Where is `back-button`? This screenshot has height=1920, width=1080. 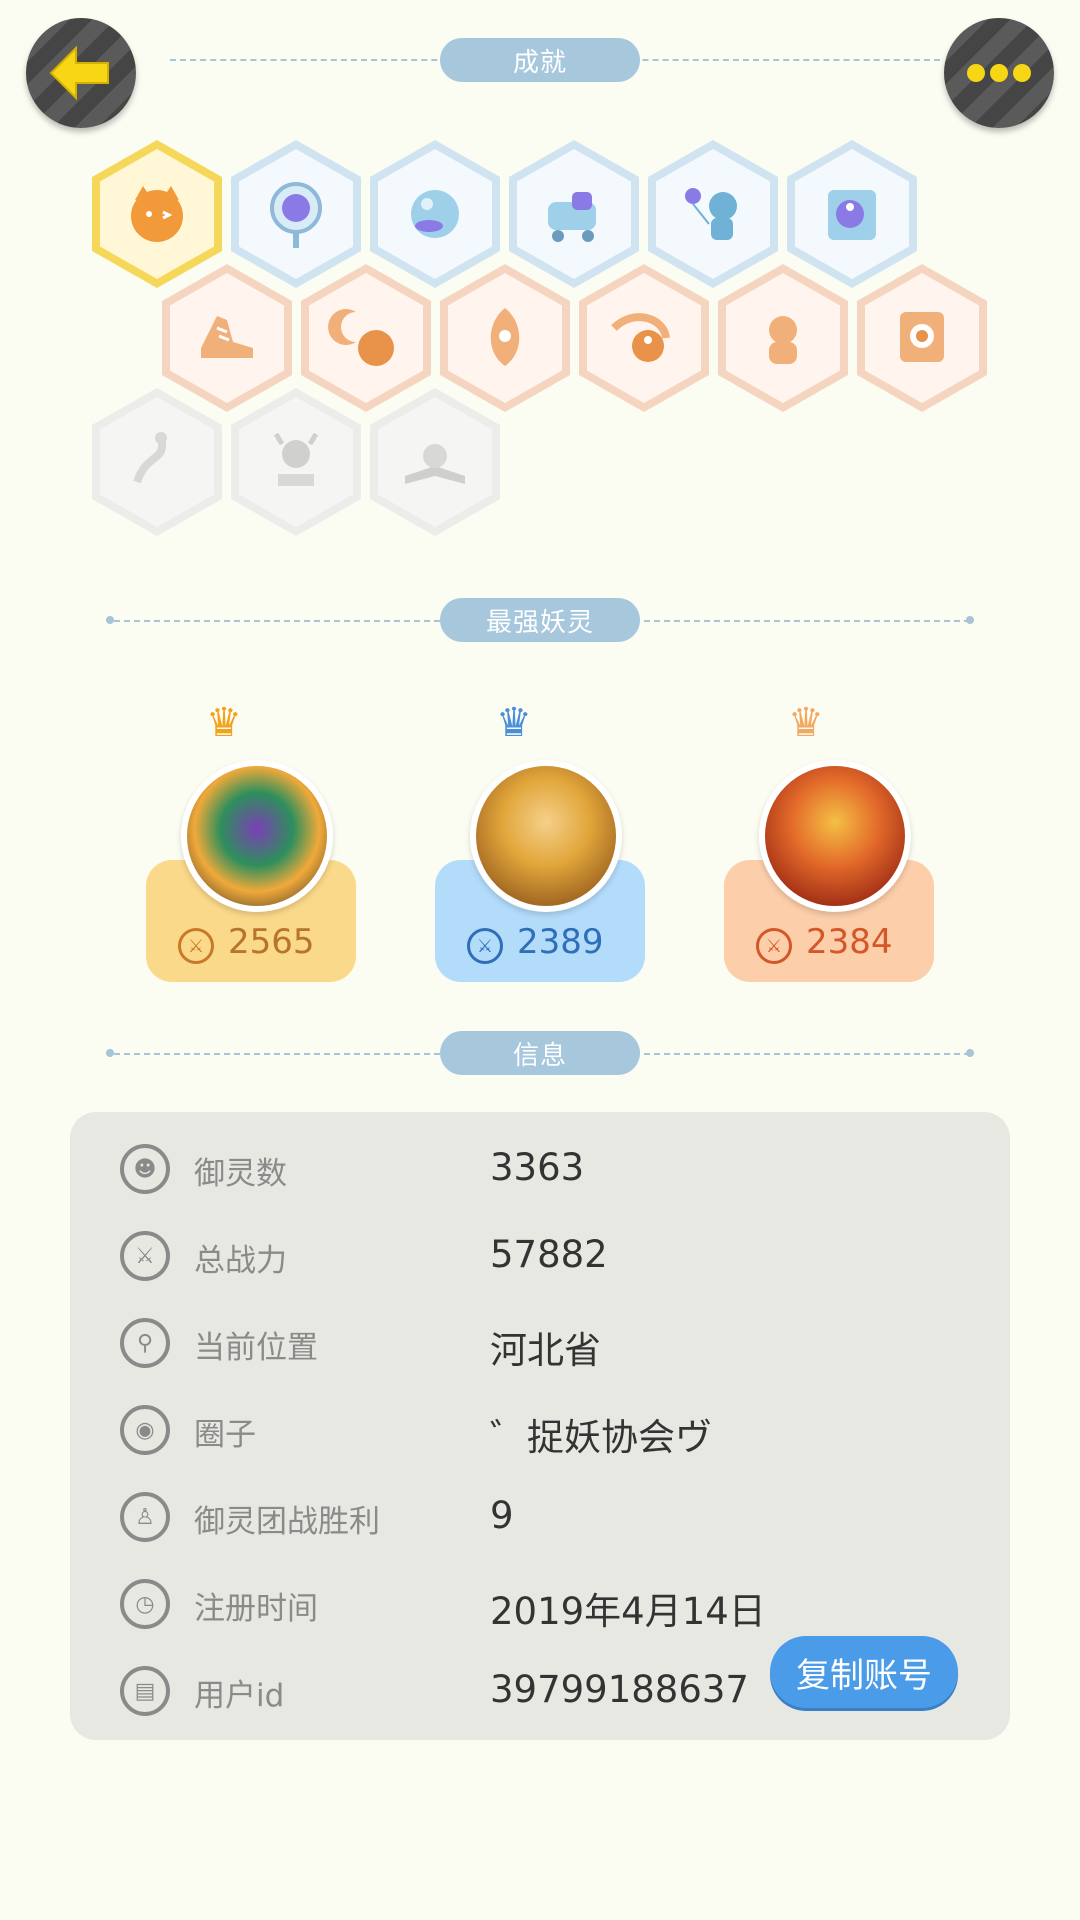
back-button is located at coordinates (81, 73).